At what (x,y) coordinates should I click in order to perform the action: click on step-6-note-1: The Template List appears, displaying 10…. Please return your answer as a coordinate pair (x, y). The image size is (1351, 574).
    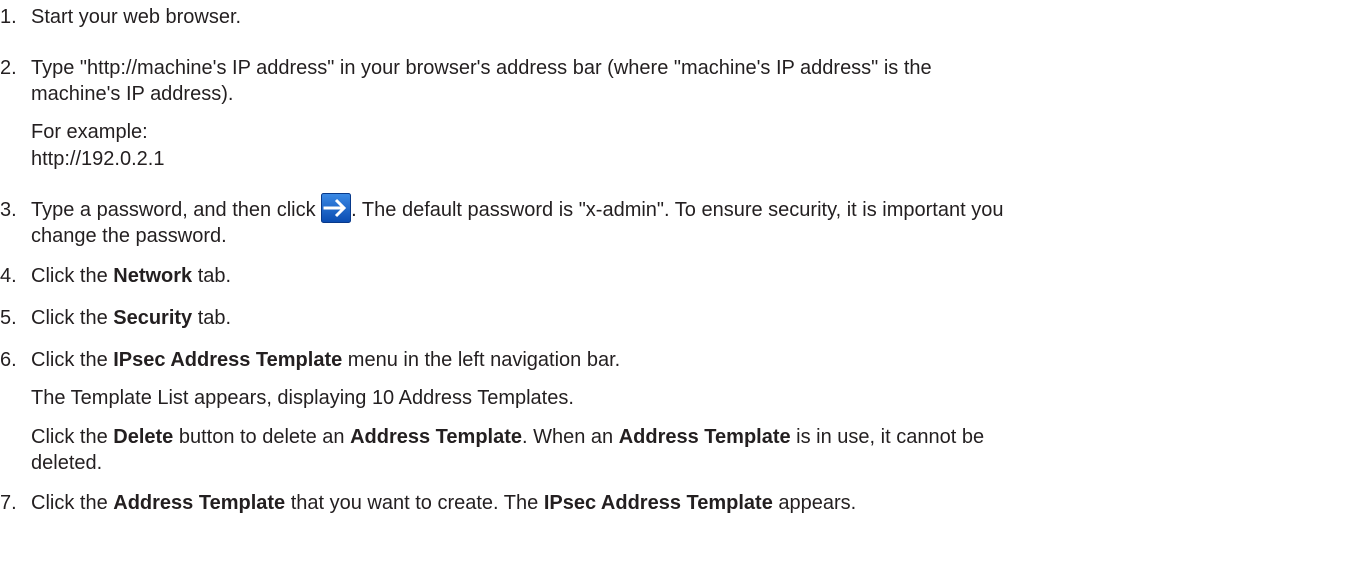
    Looking at the image, I should click on (302, 398).